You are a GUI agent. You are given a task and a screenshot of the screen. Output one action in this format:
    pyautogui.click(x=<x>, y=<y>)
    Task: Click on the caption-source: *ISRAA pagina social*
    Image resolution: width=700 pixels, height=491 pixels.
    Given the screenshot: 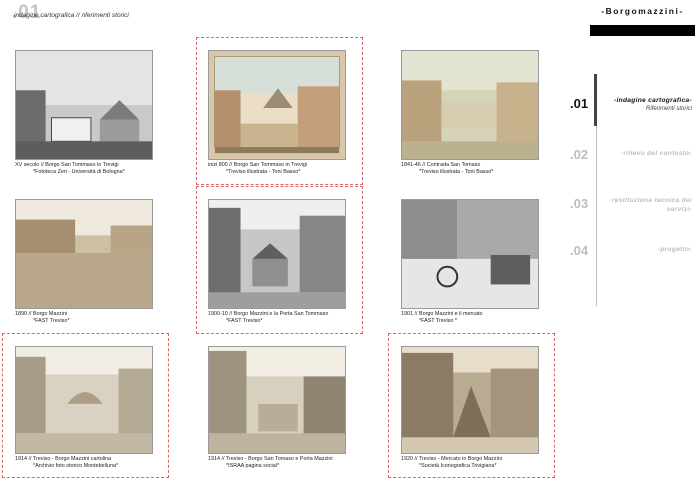 What is the action you would take?
    pyautogui.click(x=253, y=466)
    